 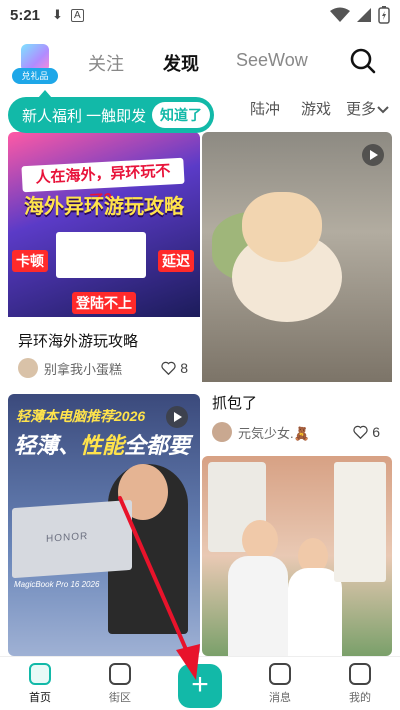 I want to click on tab-seewow: SeeWow, so click(x=272, y=60).